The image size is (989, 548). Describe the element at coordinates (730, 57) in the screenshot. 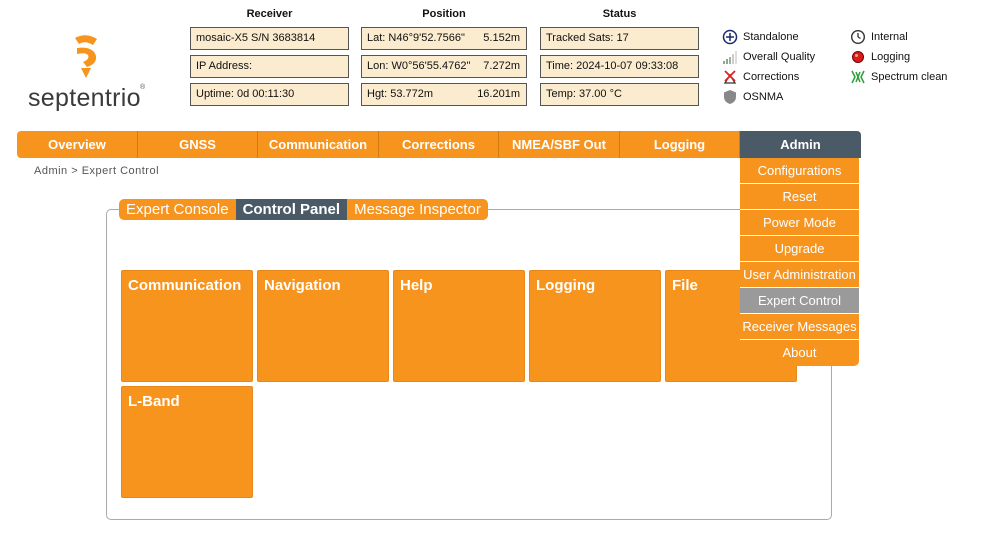

I see `signal-bars-icon` at that location.